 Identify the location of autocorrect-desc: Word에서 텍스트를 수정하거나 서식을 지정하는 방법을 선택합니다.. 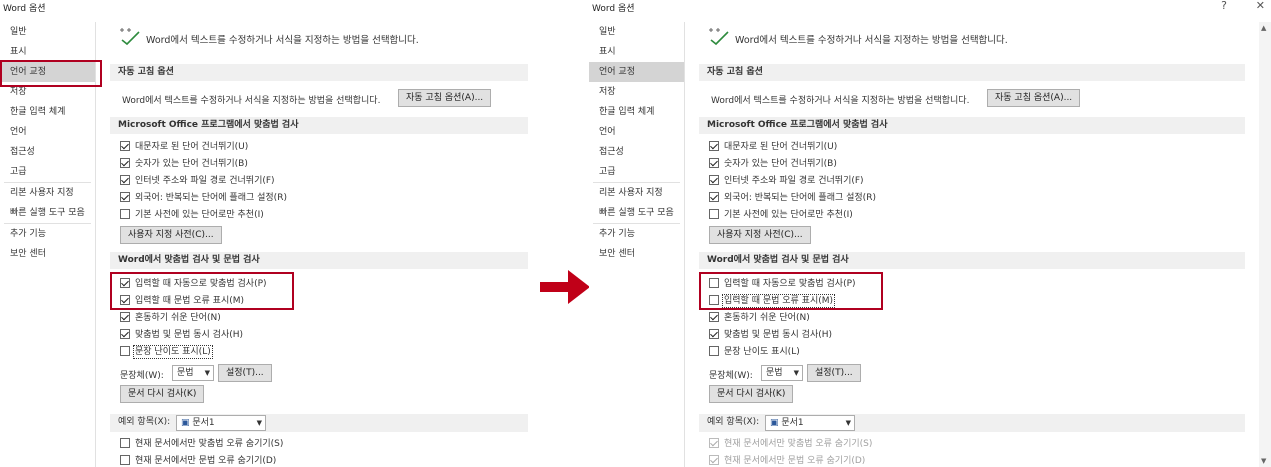
(251, 101).